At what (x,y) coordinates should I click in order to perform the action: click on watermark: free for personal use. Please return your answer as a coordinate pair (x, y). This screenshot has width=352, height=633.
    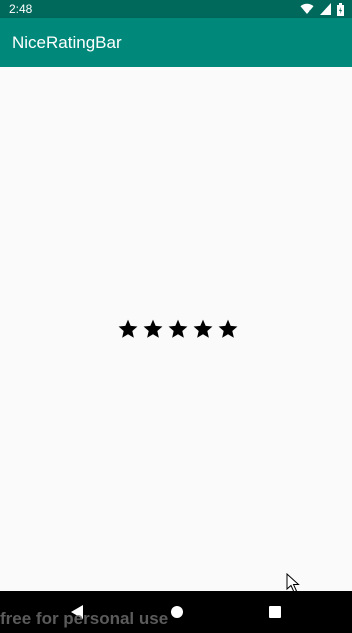
    Looking at the image, I should click on (84, 618).